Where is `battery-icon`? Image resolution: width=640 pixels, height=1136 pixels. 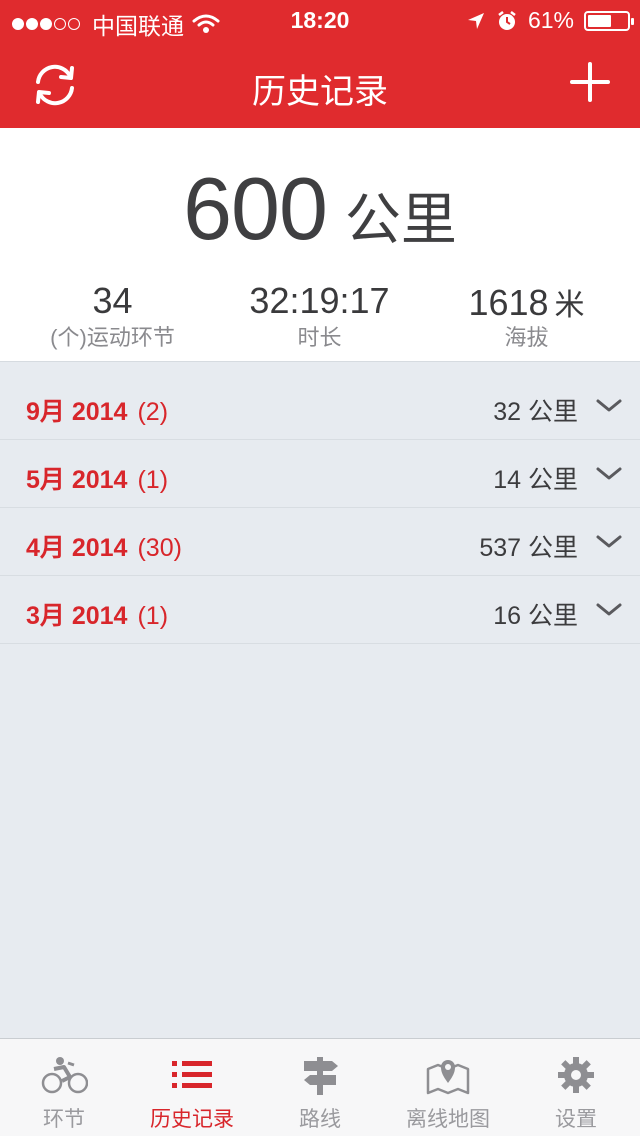
battery-icon is located at coordinates (609, 20).